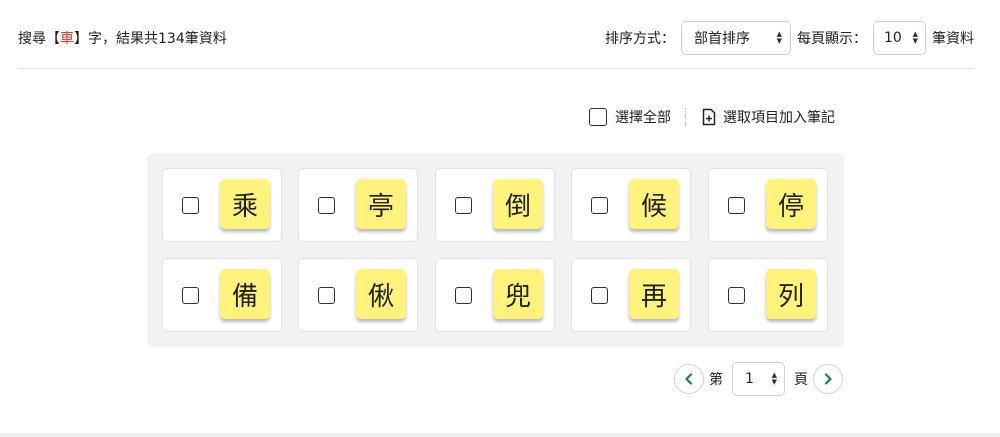 The height and width of the screenshot is (437, 1000). I want to click on sort-select-value: 部首排序, so click(722, 39).